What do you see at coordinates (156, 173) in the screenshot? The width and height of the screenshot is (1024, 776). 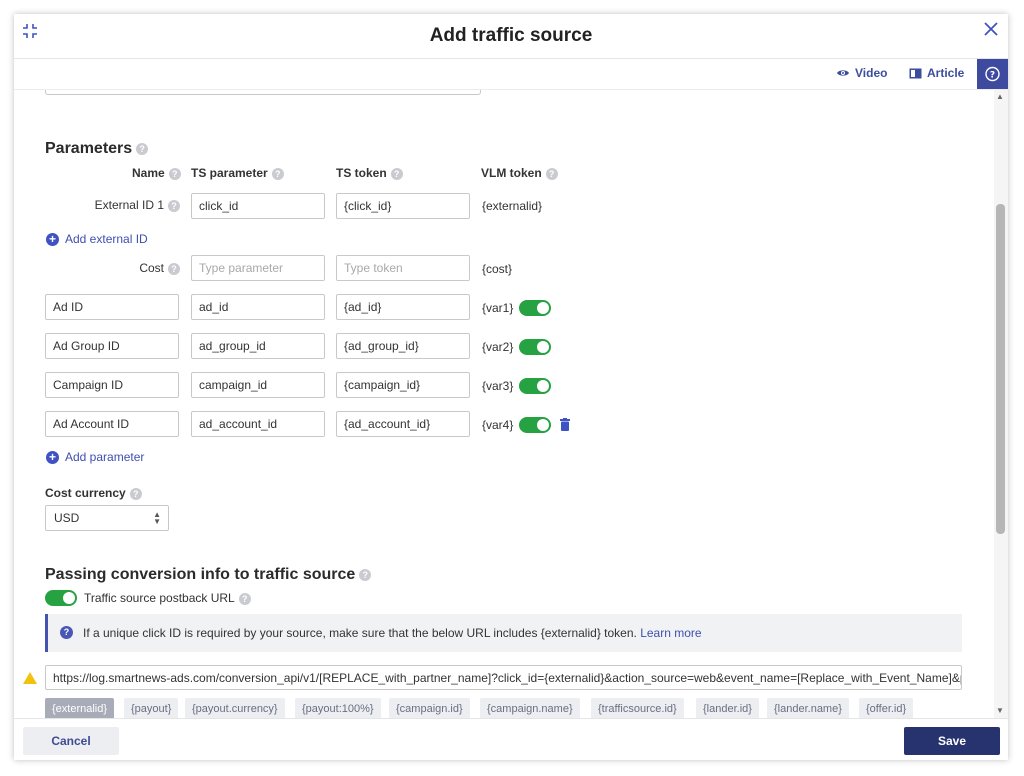 I see `column-name: Name?` at bounding box center [156, 173].